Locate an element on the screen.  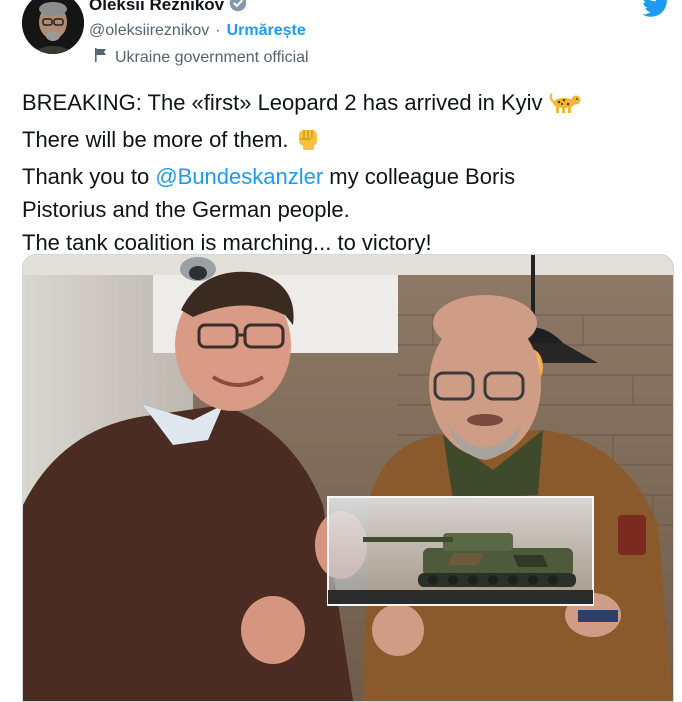
government-label-row: Ukraine government official is located at coordinates (201, 57).